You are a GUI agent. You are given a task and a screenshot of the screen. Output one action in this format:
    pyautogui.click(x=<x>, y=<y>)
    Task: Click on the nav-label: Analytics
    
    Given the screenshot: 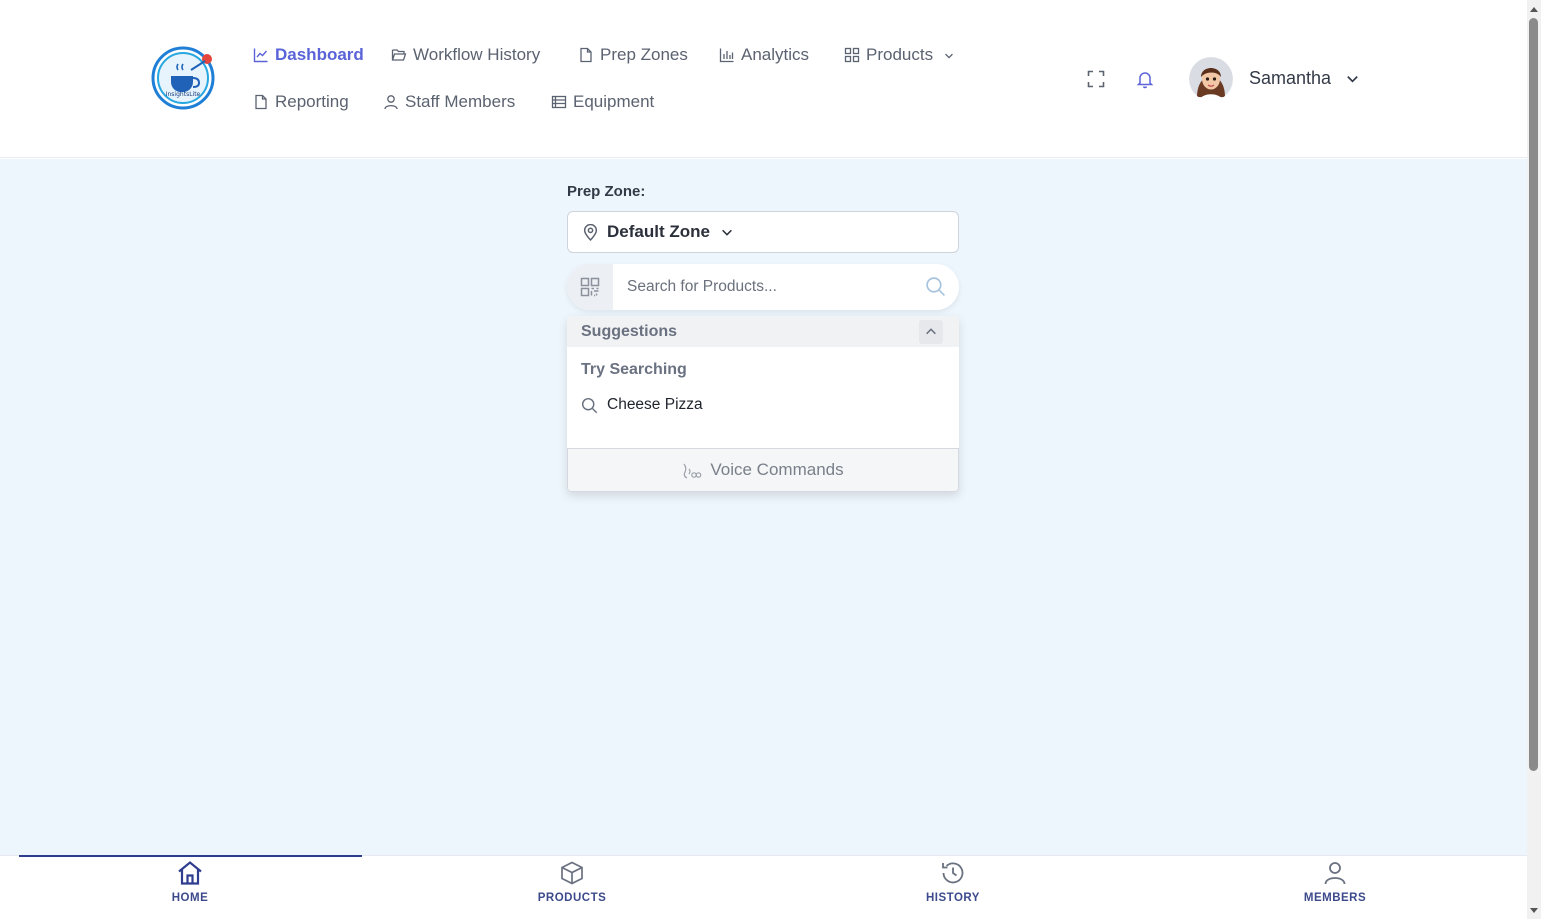 What is the action you would take?
    pyautogui.click(x=775, y=54)
    